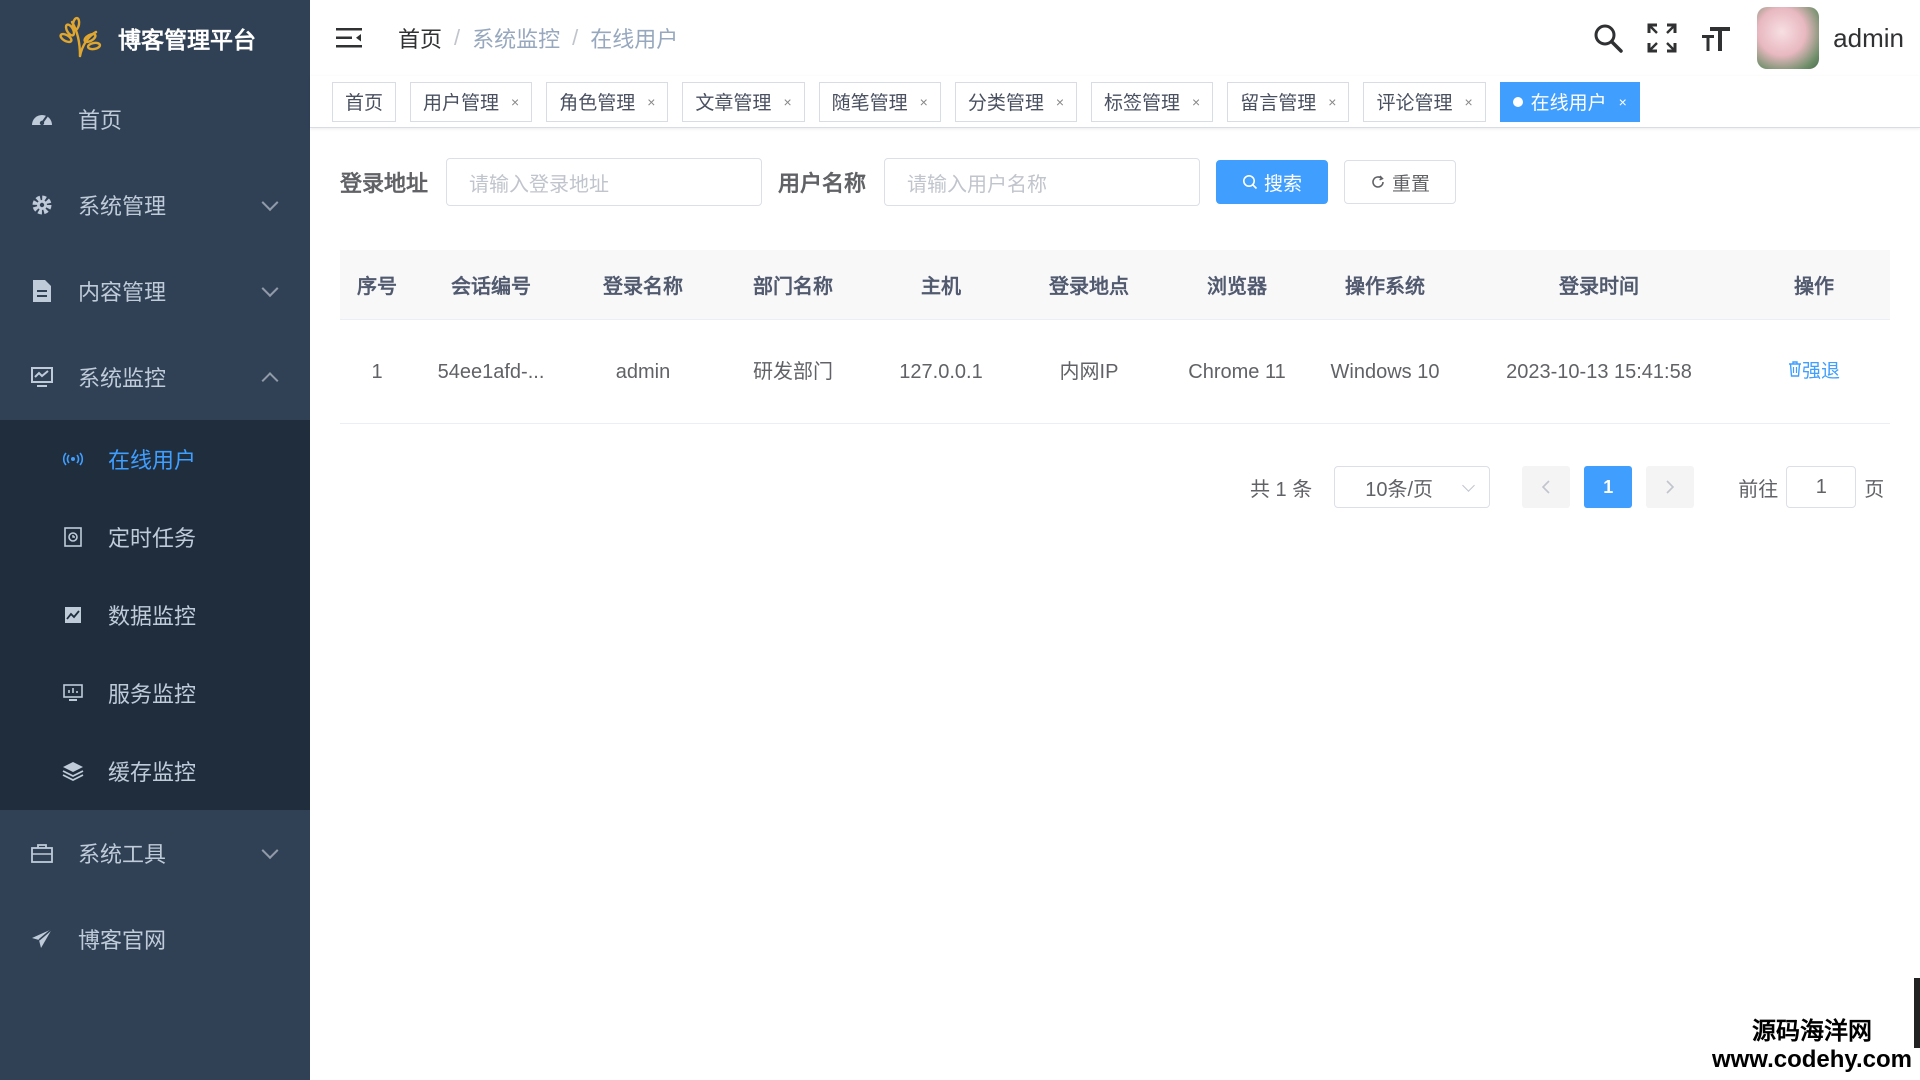  Describe the element at coordinates (1747, 38) in the screenshot. I see `right-menu: admin` at that location.